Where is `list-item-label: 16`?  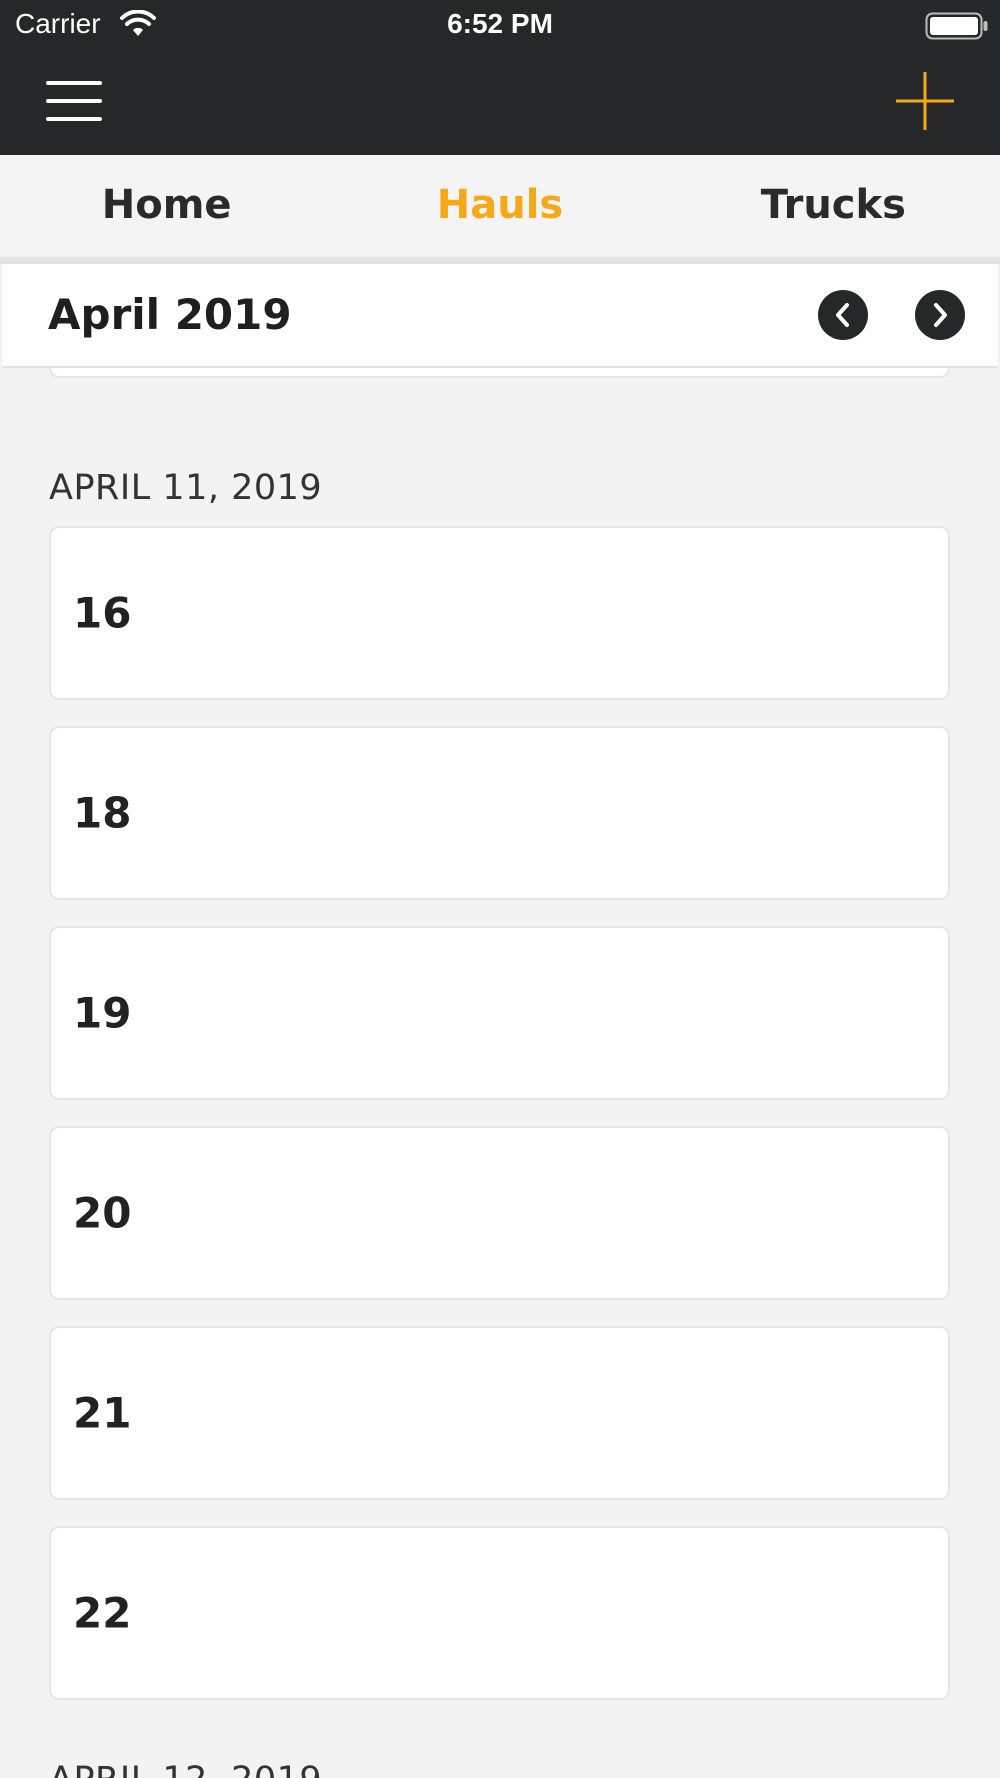
list-item-label: 16 is located at coordinates (102, 613).